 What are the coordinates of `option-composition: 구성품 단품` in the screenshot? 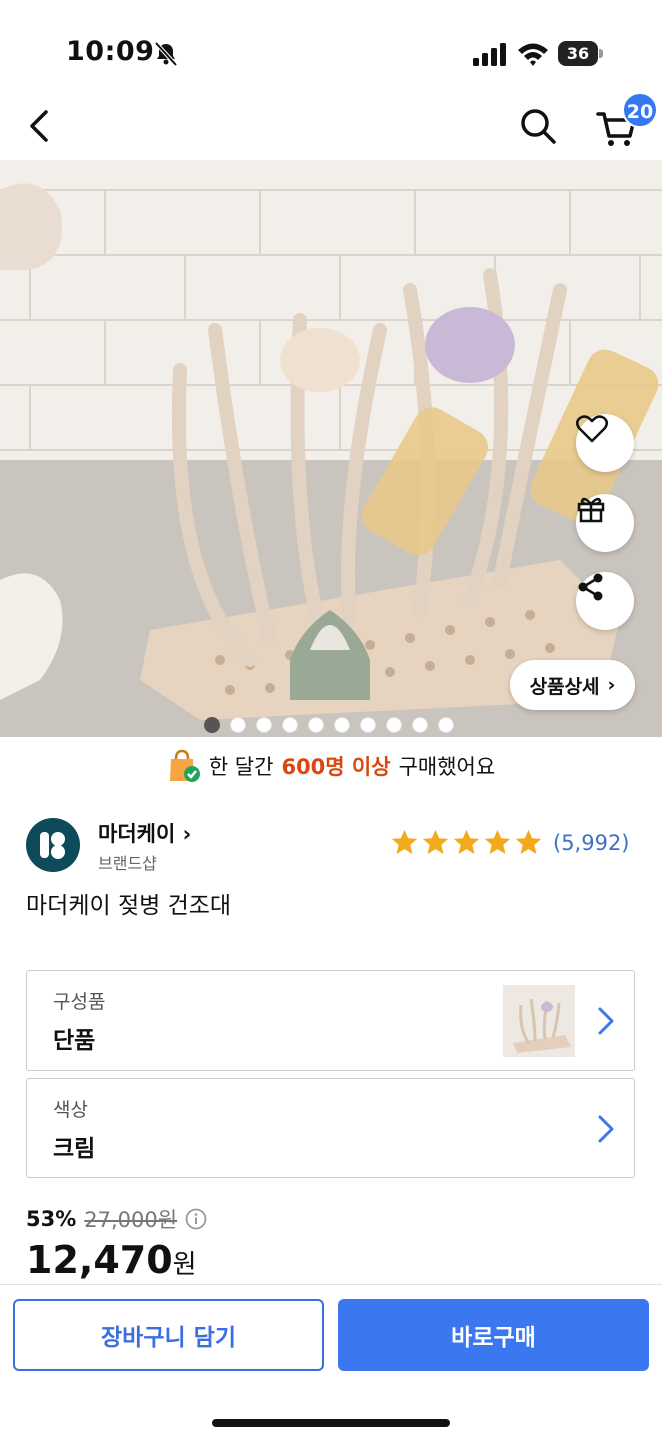 It's located at (330, 1020).